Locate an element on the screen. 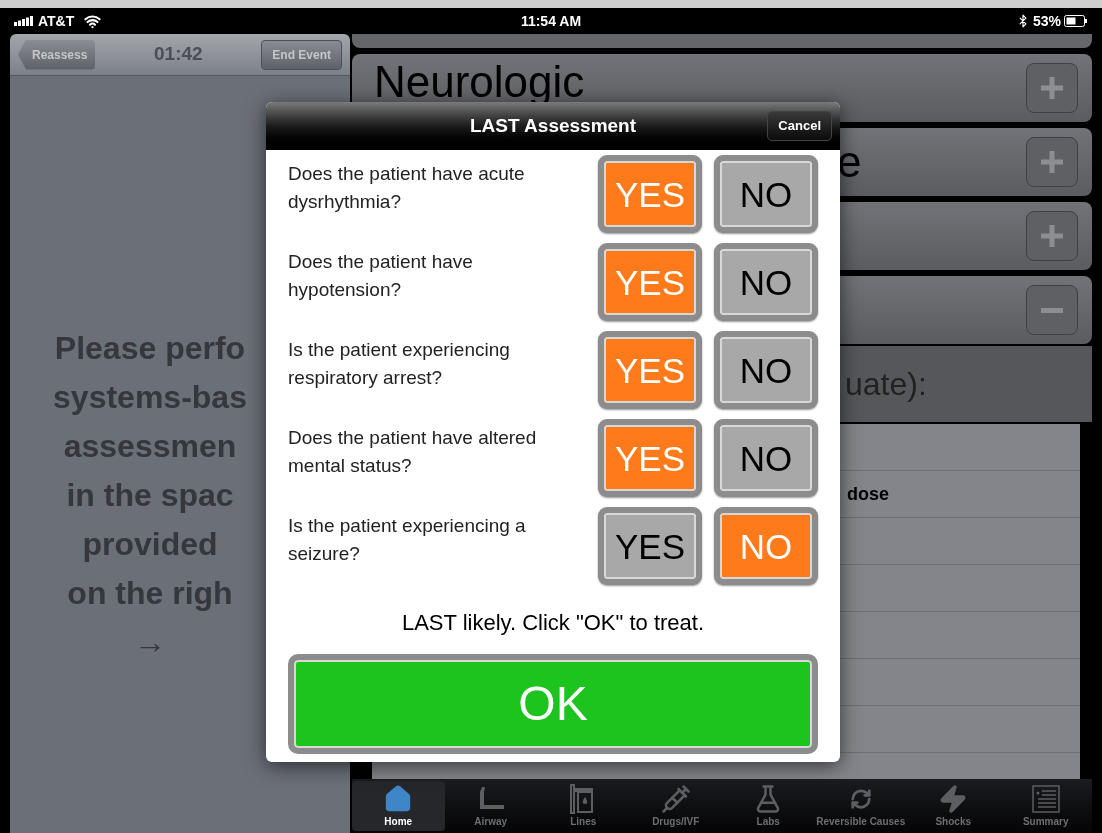 Image resolution: width=1102 pixels, height=833 pixels. result-message: LAST likely. Click "OK" to treat. is located at coordinates (553, 622).